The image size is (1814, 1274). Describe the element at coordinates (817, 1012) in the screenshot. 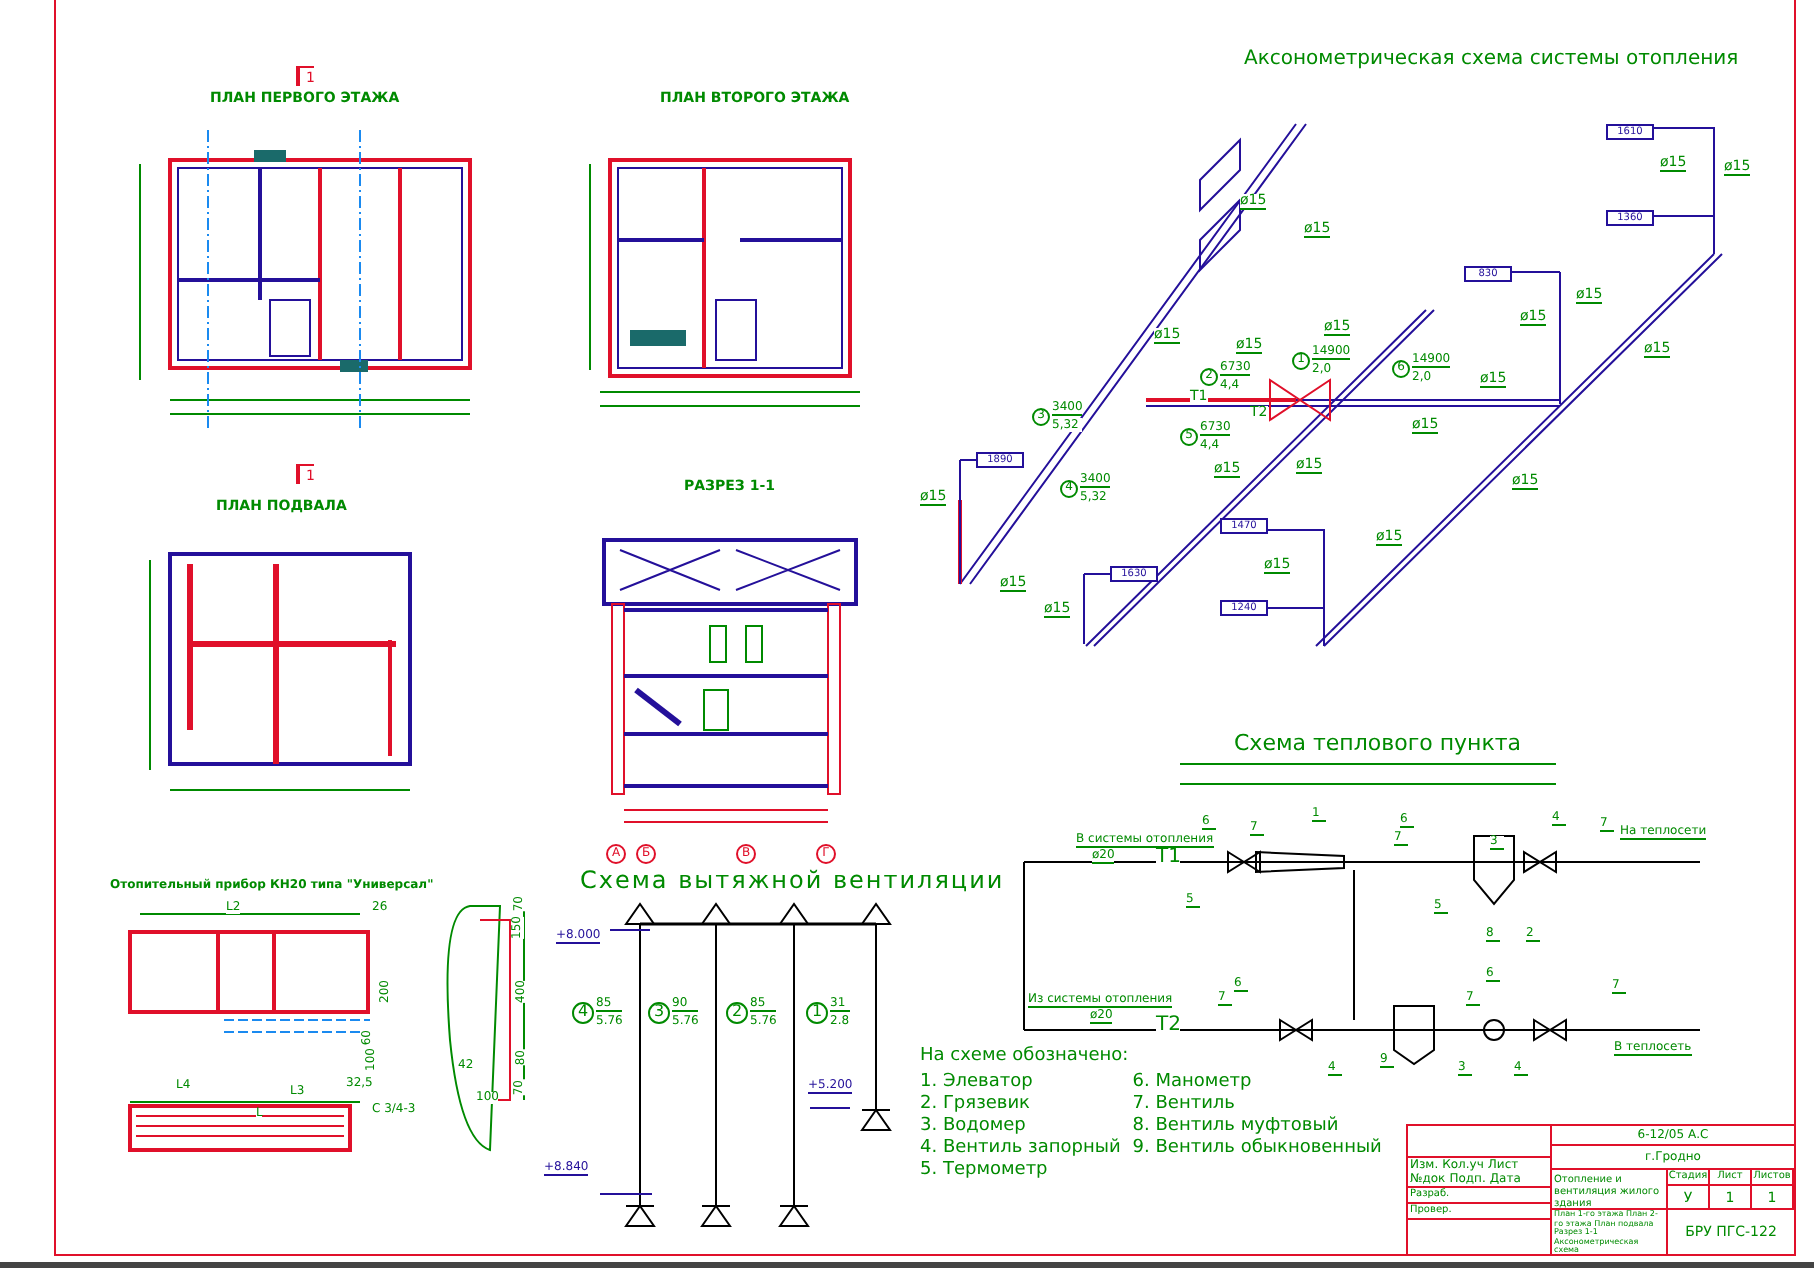

I see `branch-number: 1` at that location.